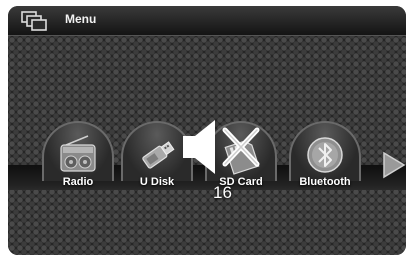 This screenshot has height=257, width=409. Describe the element at coordinates (325, 182) in the screenshot. I see `app-label-bluetooth: Bluetooth` at that location.